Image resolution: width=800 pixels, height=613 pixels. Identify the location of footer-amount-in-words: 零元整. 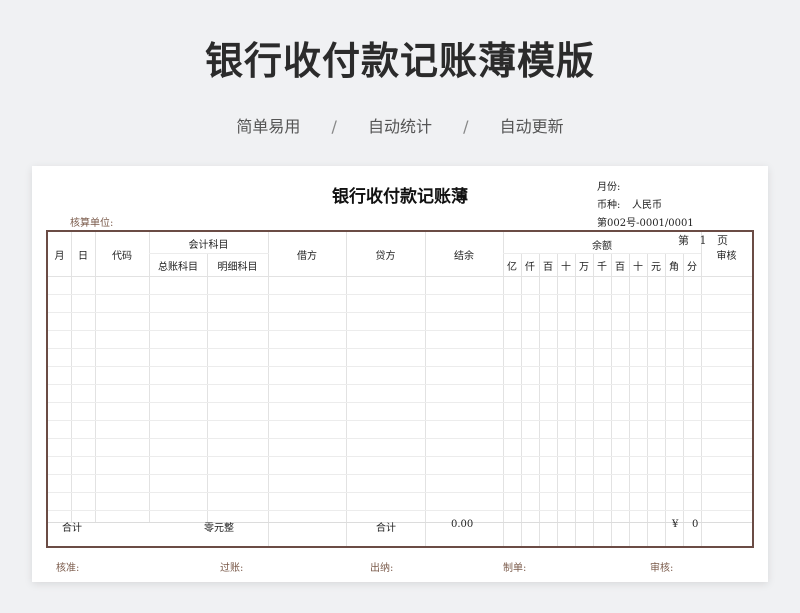
(219, 528).